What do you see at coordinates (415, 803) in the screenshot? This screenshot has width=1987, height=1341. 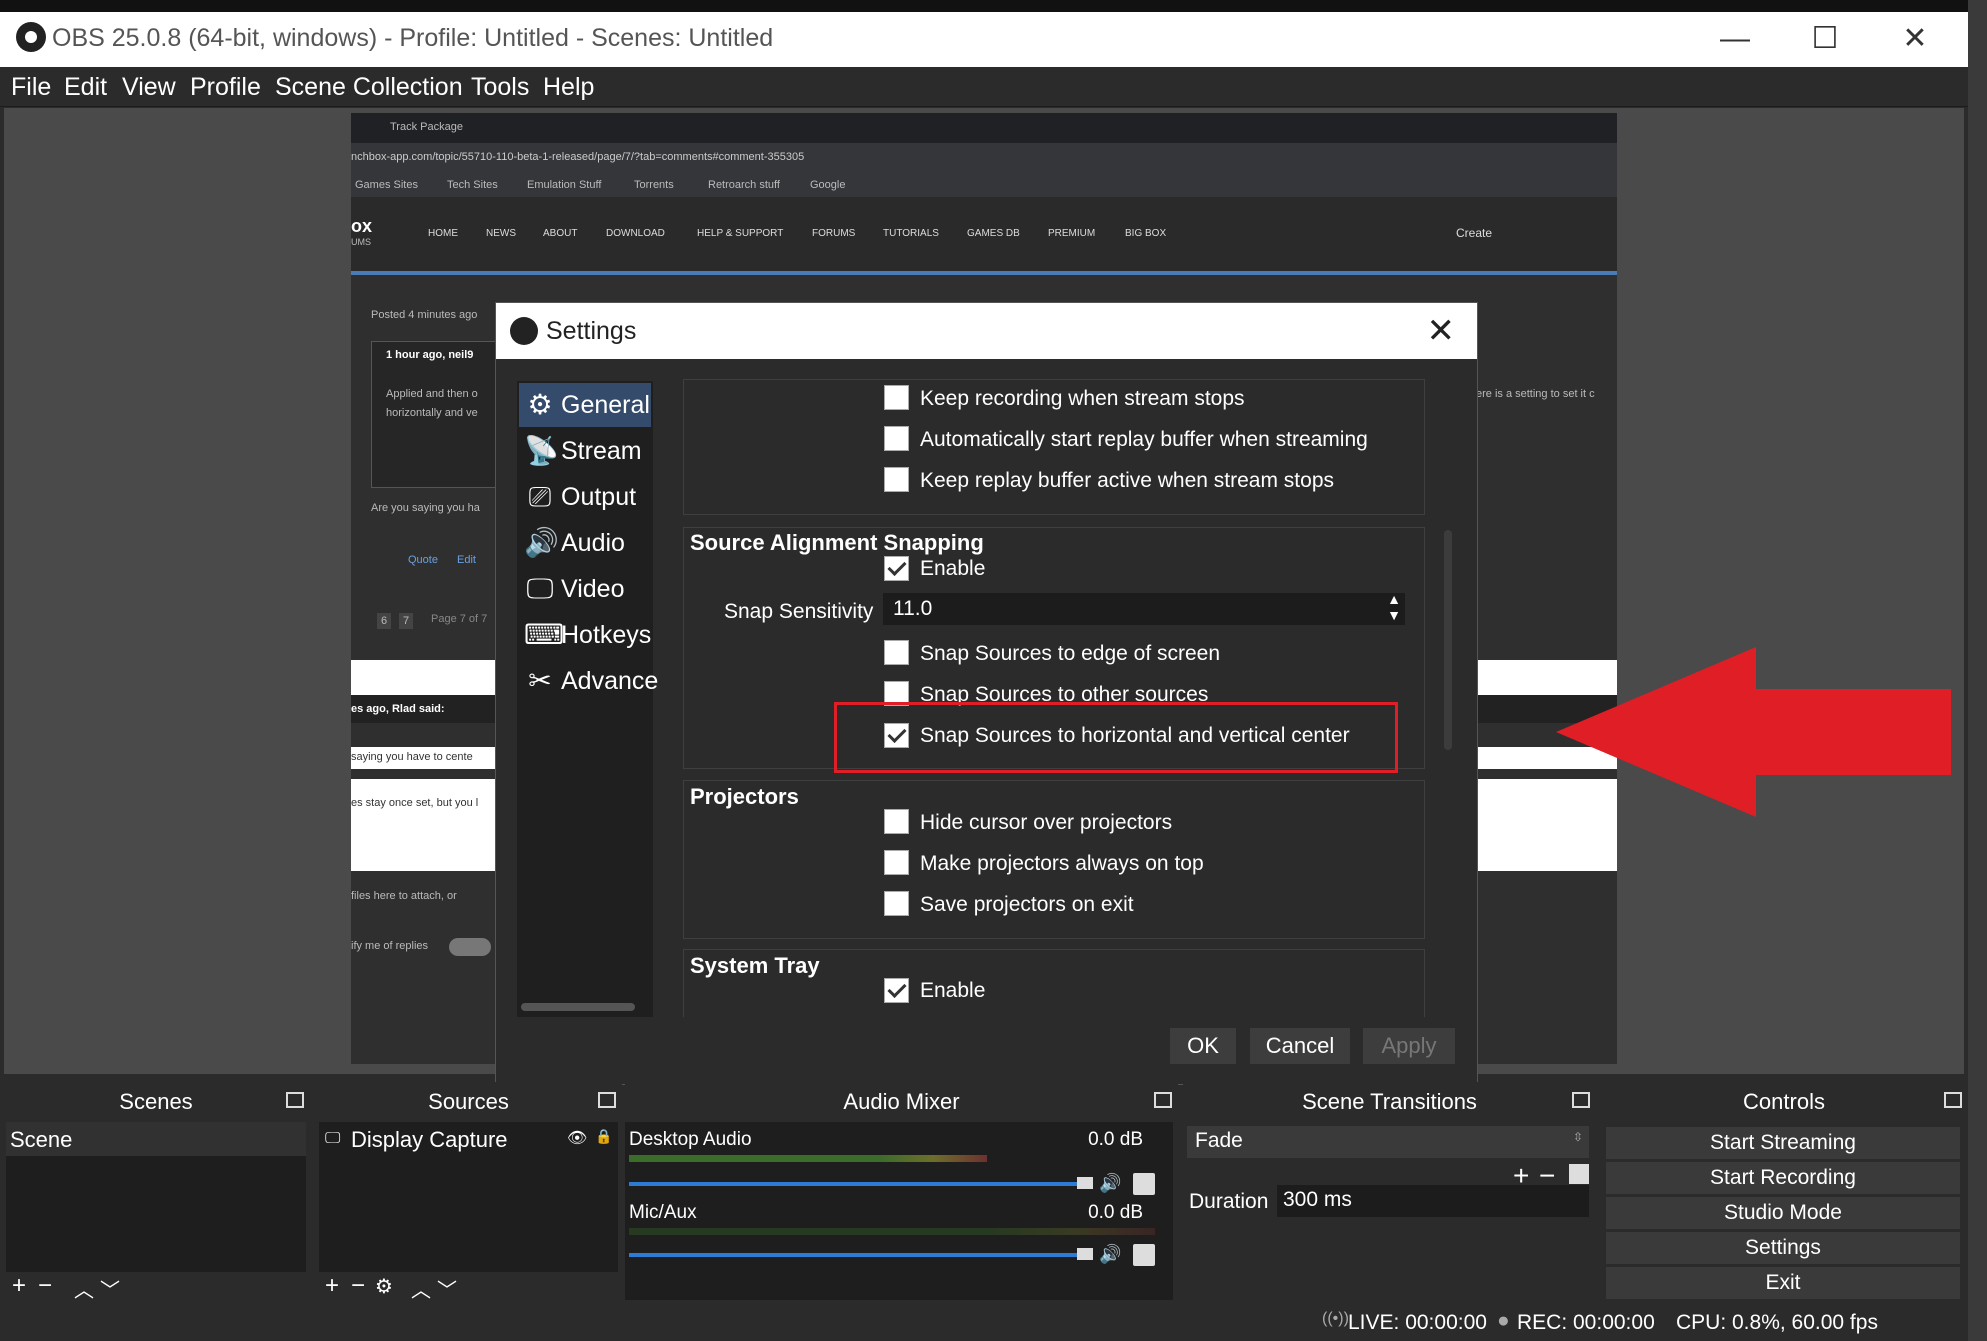 I see `editor-text: es stay once set, but you l` at bounding box center [415, 803].